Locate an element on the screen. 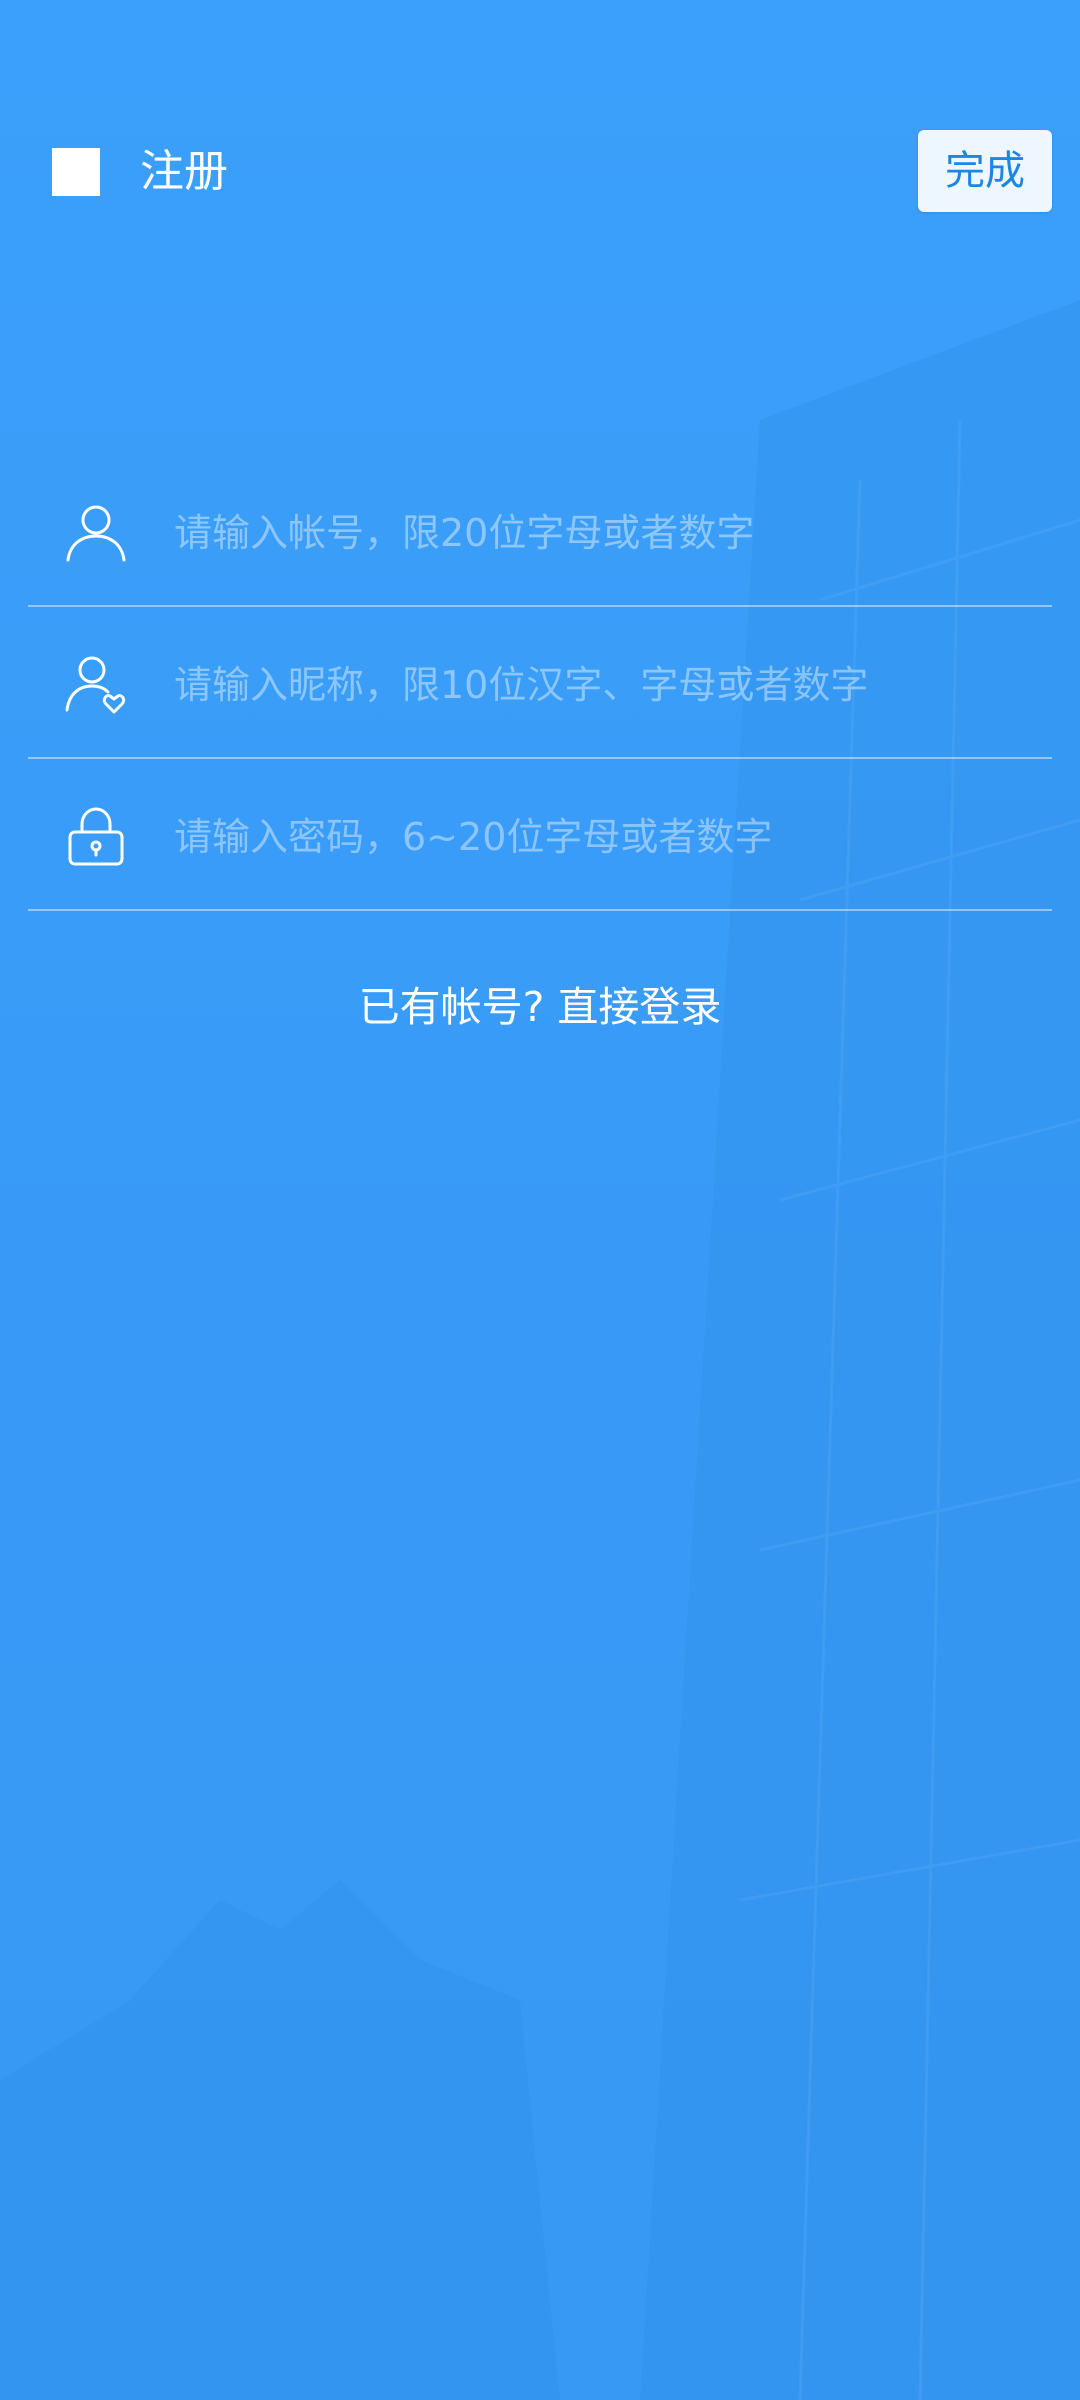 The height and width of the screenshot is (2400, 1080). lock-icon is located at coordinates (96, 836).